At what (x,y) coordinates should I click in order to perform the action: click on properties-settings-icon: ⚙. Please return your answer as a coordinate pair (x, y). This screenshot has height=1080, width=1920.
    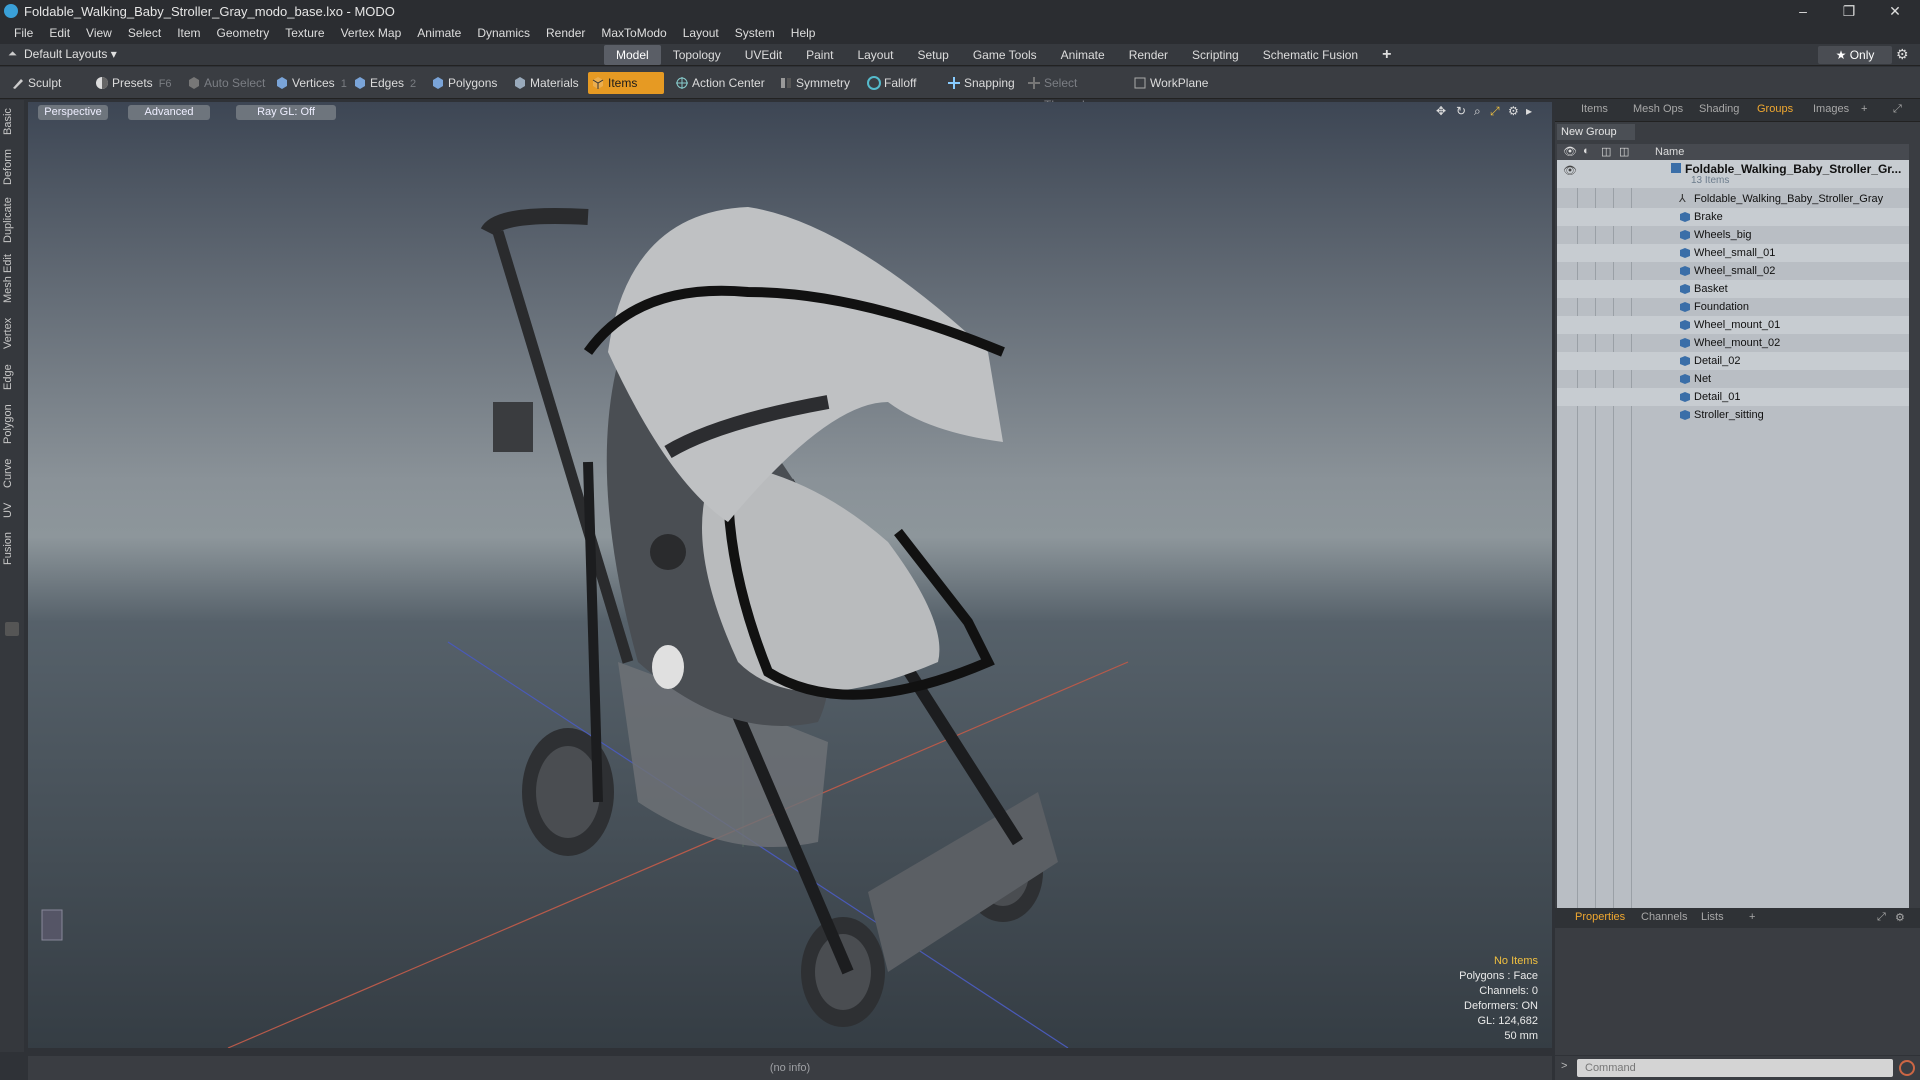
    Looking at the image, I should click on (1900, 917).